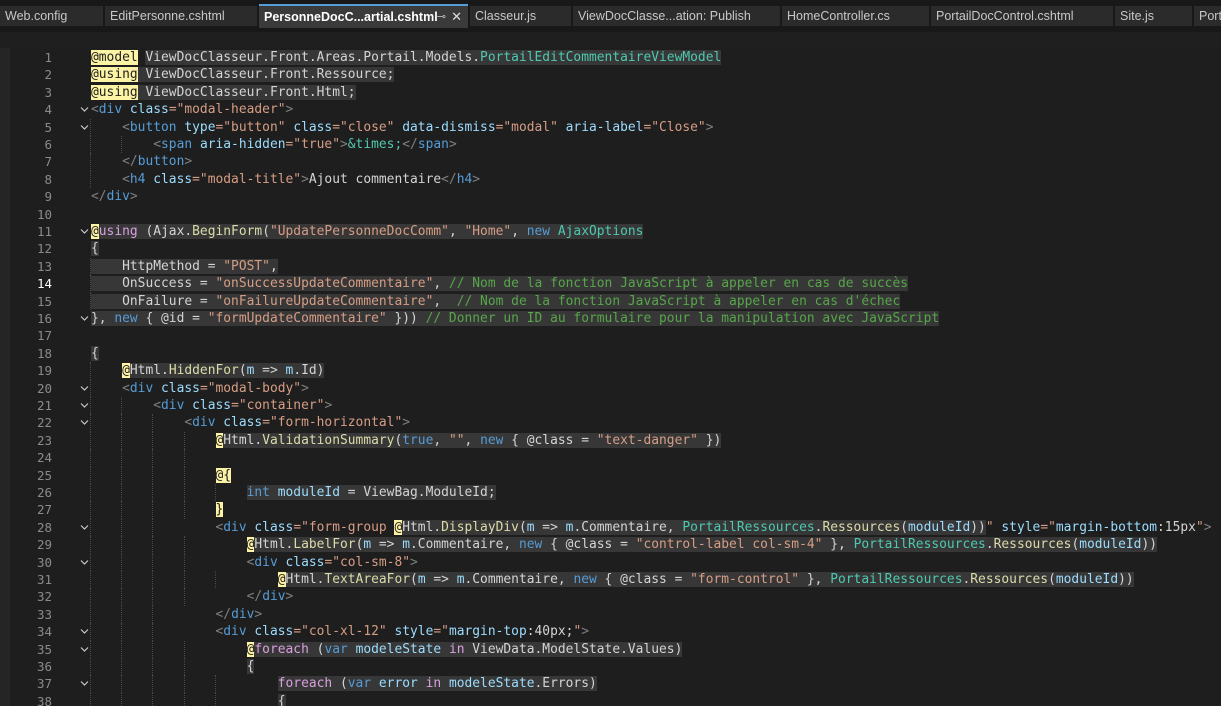 The image size is (1221, 706). Describe the element at coordinates (363, 16) in the screenshot. I see `tab-personne-doc-partial: PersonneDocC...artial.cshtml ⊸ ✕` at that location.